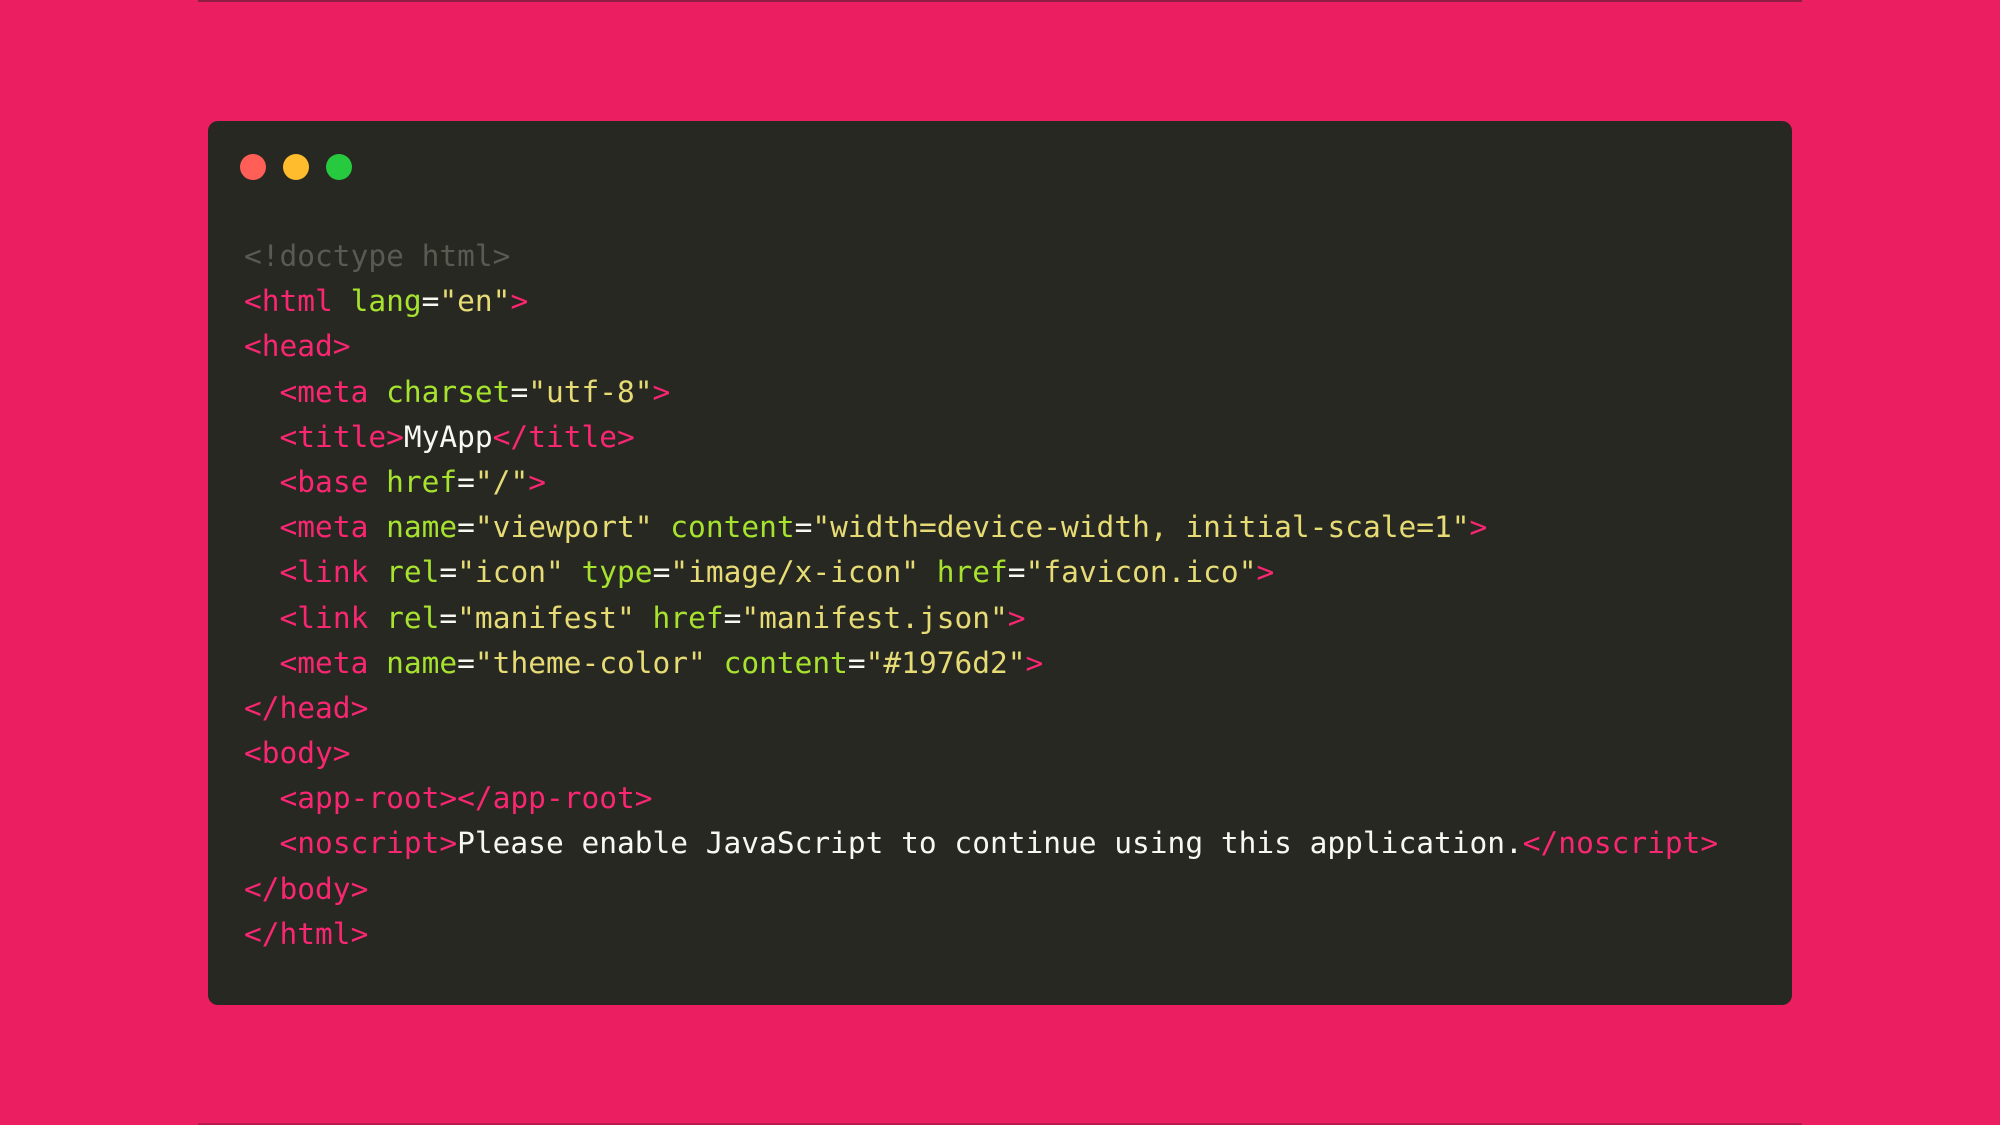 This screenshot has width=2000, height=1125. I want to click on code-line: <body>, so click(981, 753).